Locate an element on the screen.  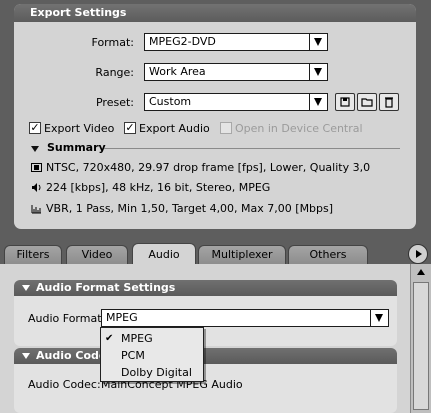
preset-label: Preset: is located at coordinates (114, 102).